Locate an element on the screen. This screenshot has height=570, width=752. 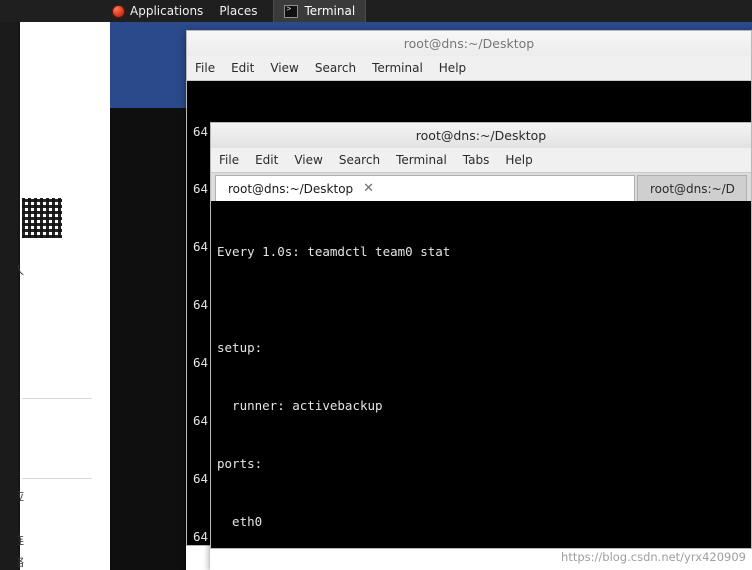
close-icon: ✕ is located at coordinates (368, 188).